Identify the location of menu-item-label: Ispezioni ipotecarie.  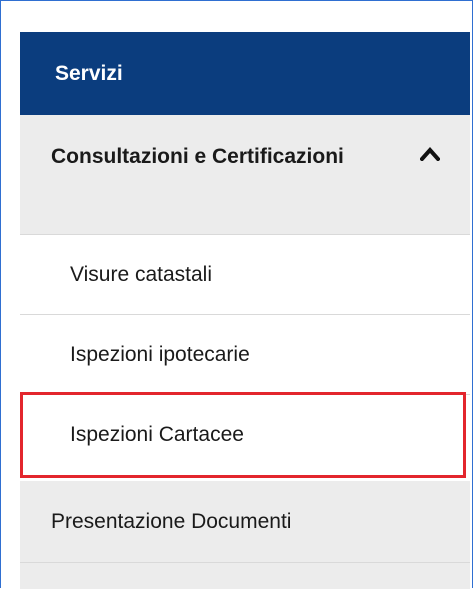
(160, 354).